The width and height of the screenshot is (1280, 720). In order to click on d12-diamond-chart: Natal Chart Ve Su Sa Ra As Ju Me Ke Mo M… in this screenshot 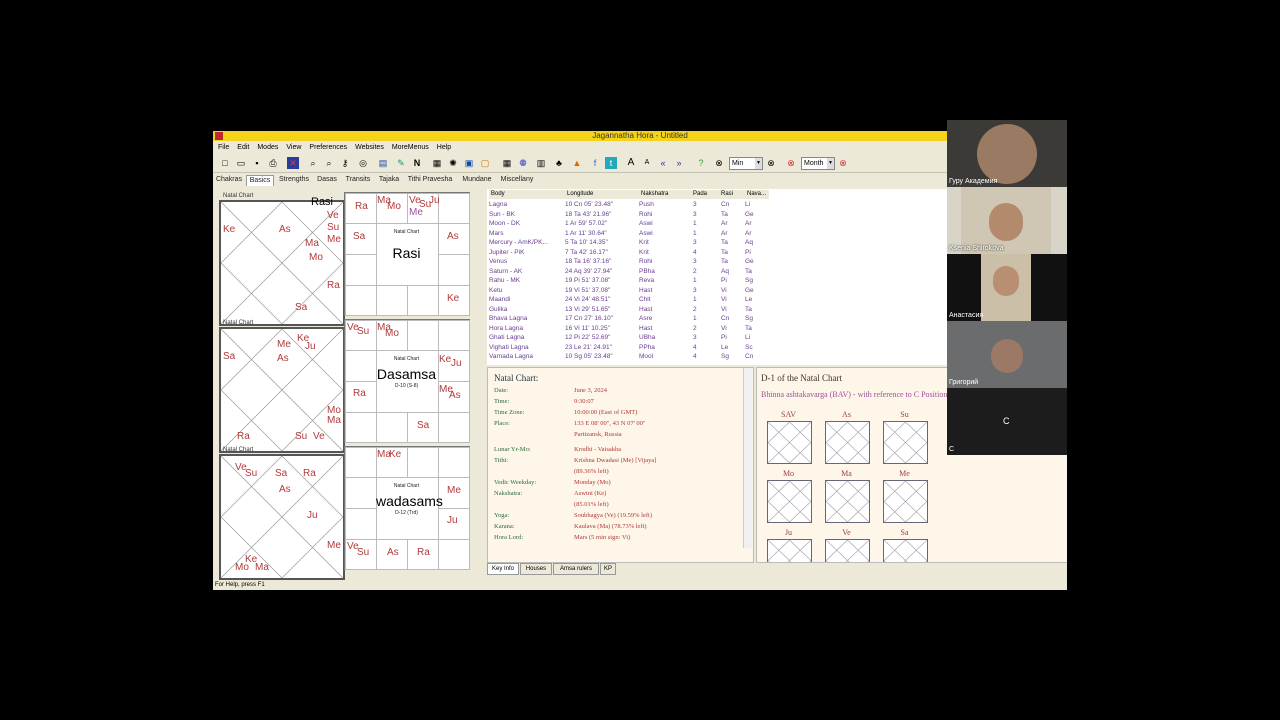, I will do `click(282, 513)`.